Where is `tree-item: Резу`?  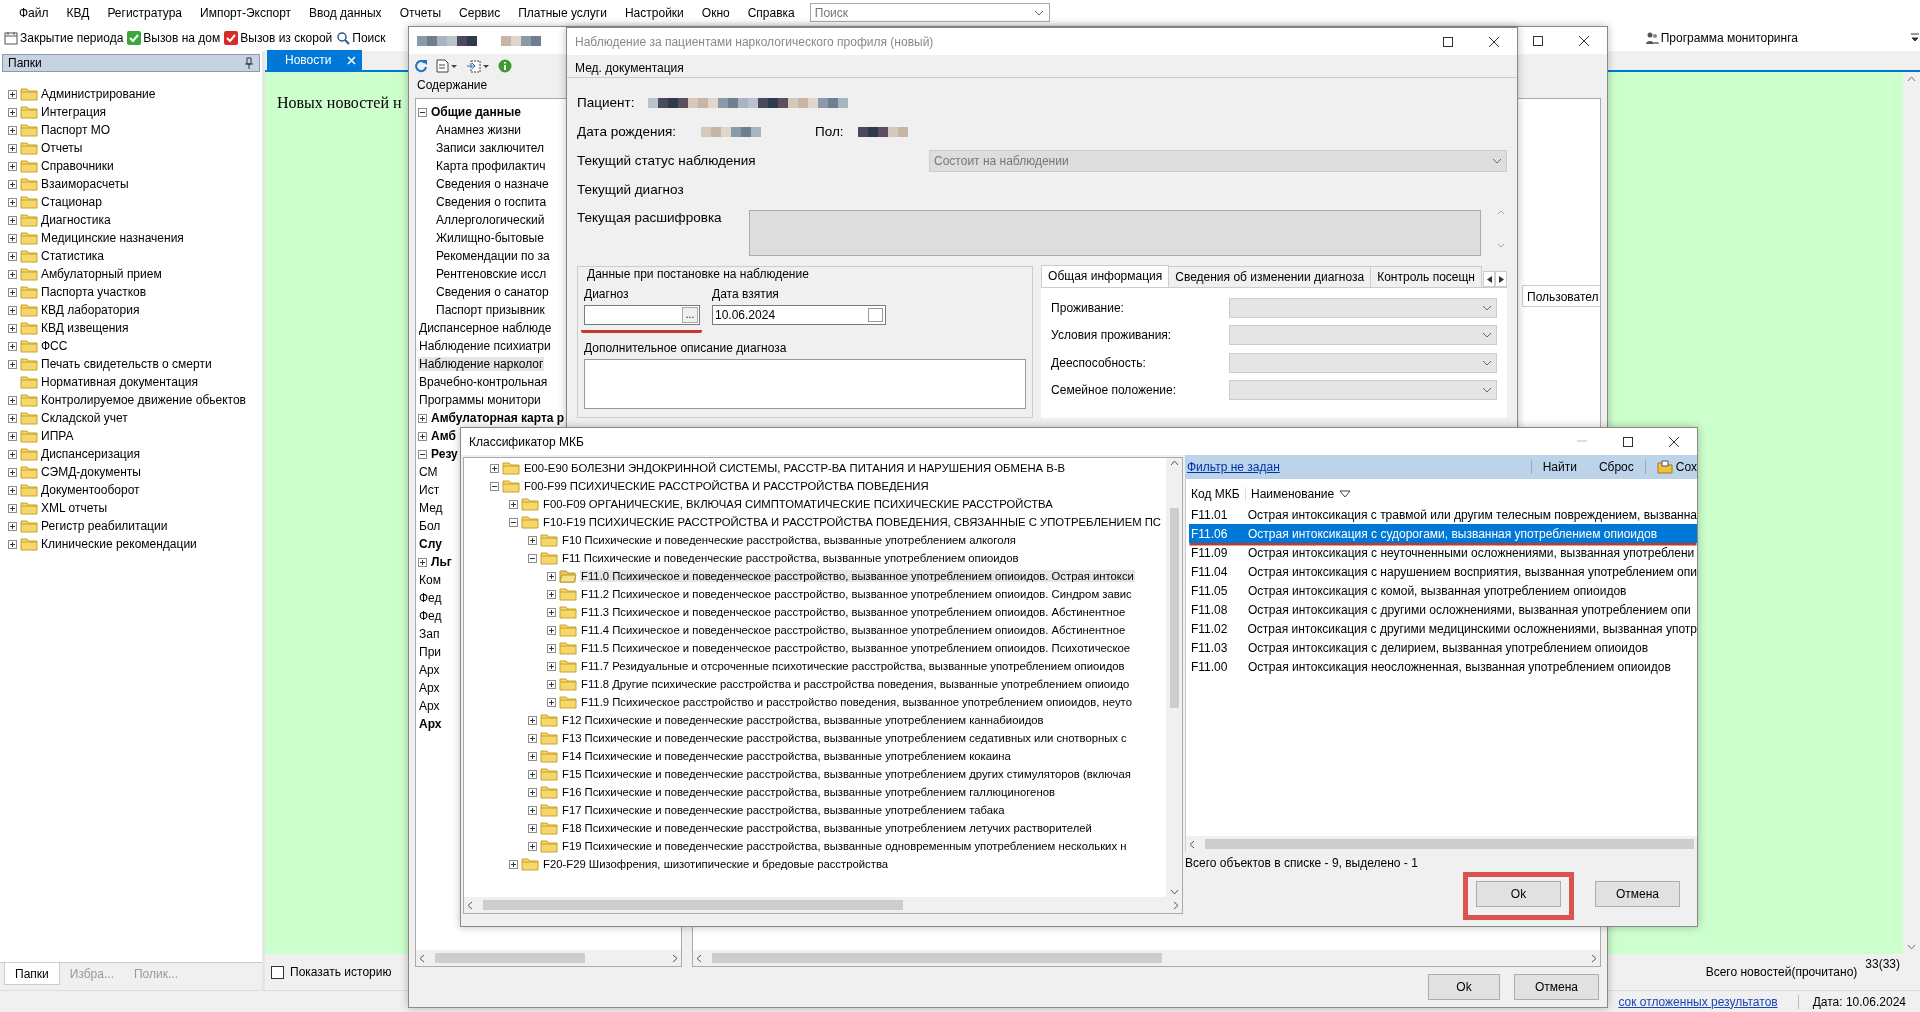
tree-item: Резу is located at coordinates (444, 454).